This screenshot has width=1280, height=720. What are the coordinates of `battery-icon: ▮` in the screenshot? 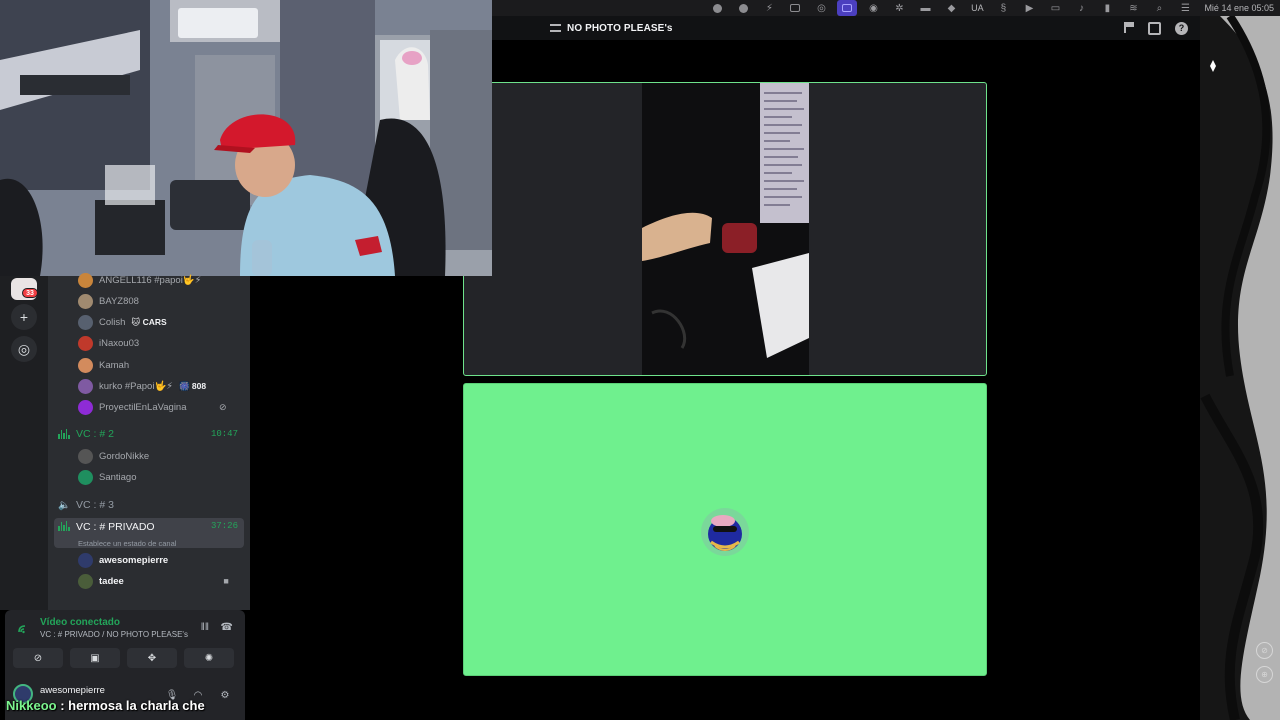 It's located at (1107, 8).